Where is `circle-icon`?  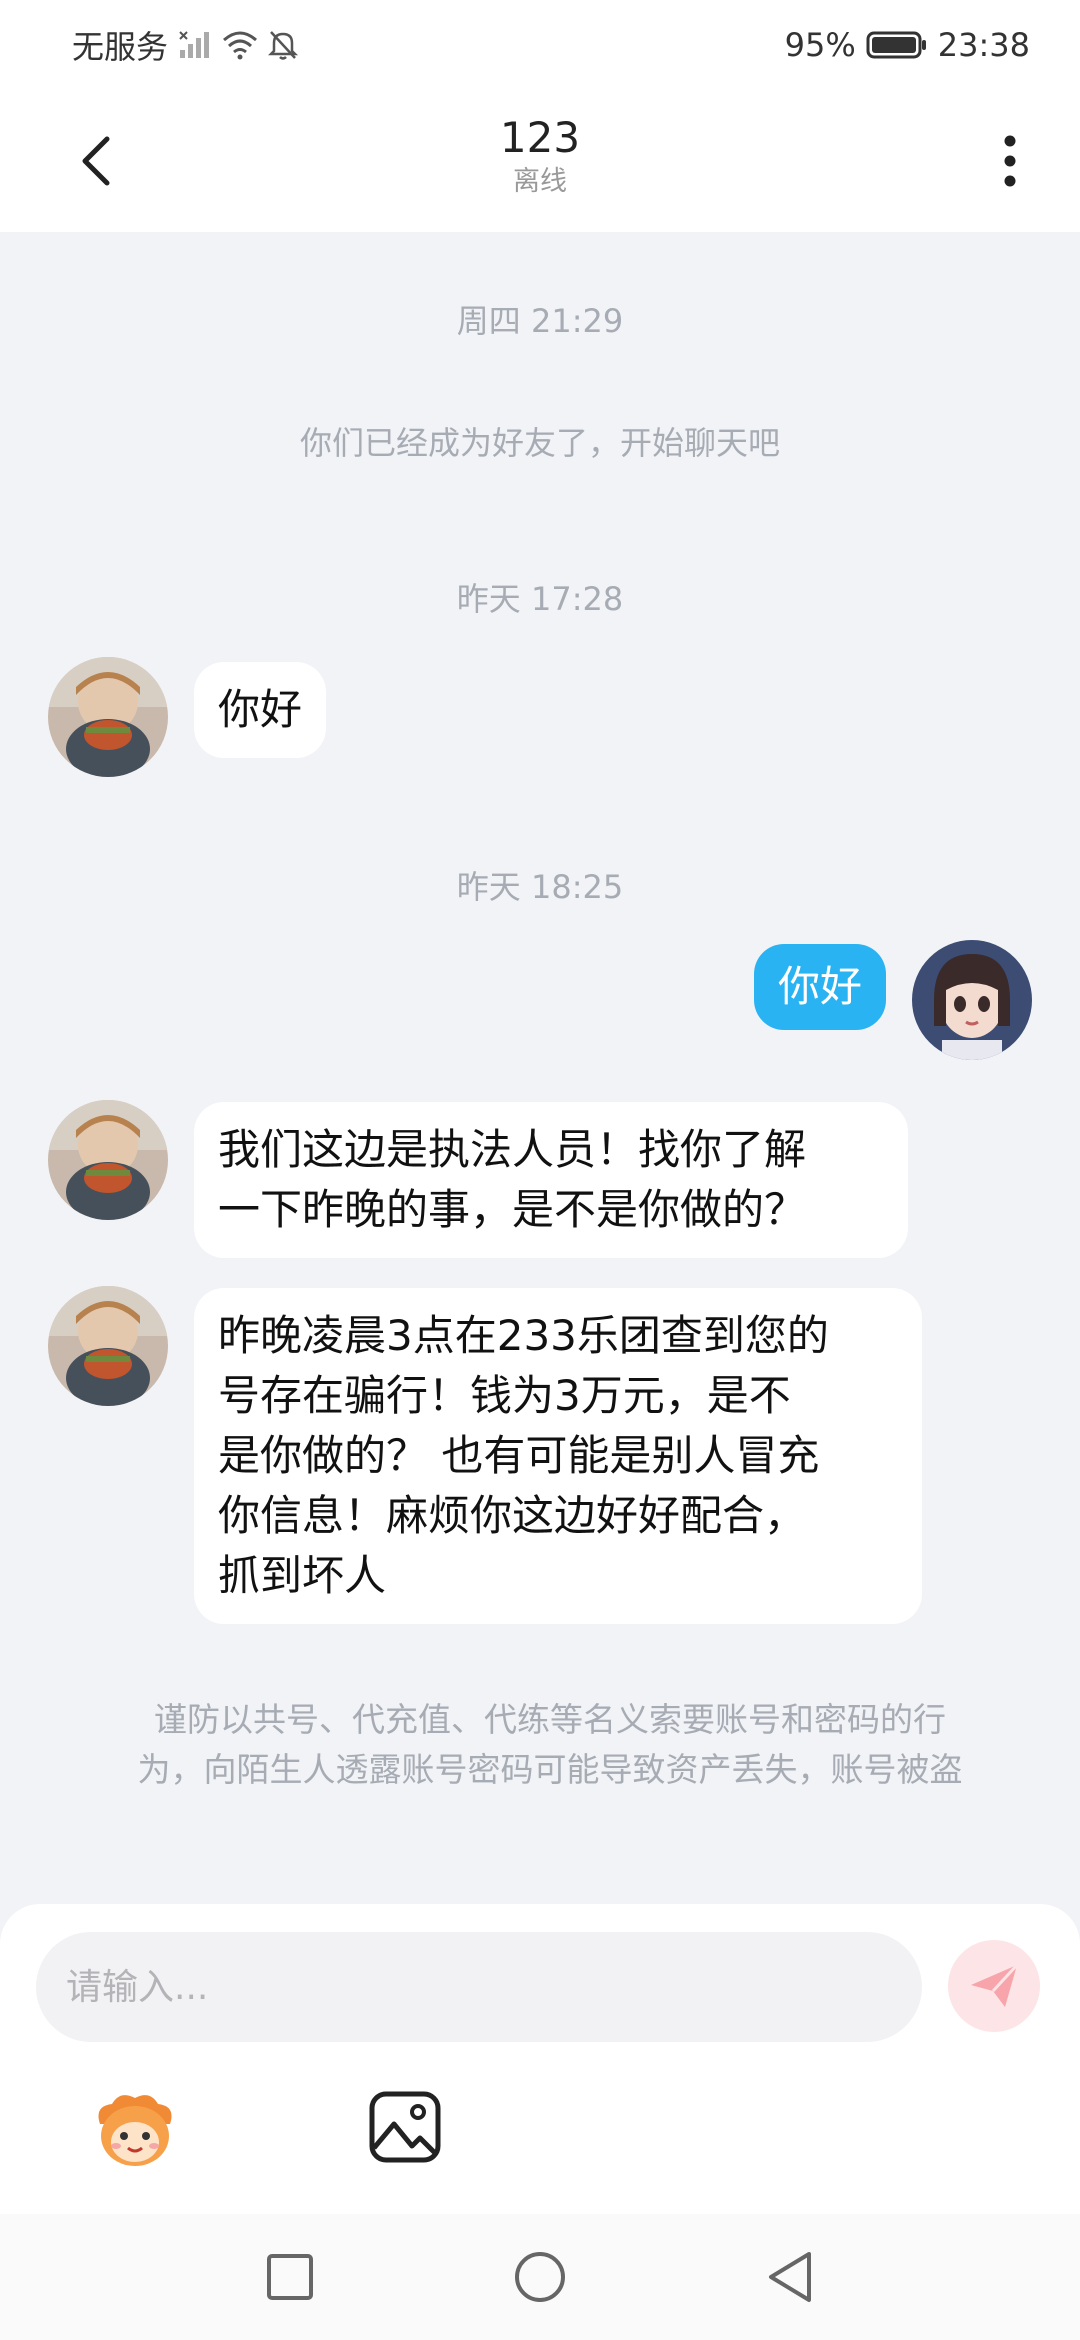
circle-icon is located at coordinates (540, 2277).